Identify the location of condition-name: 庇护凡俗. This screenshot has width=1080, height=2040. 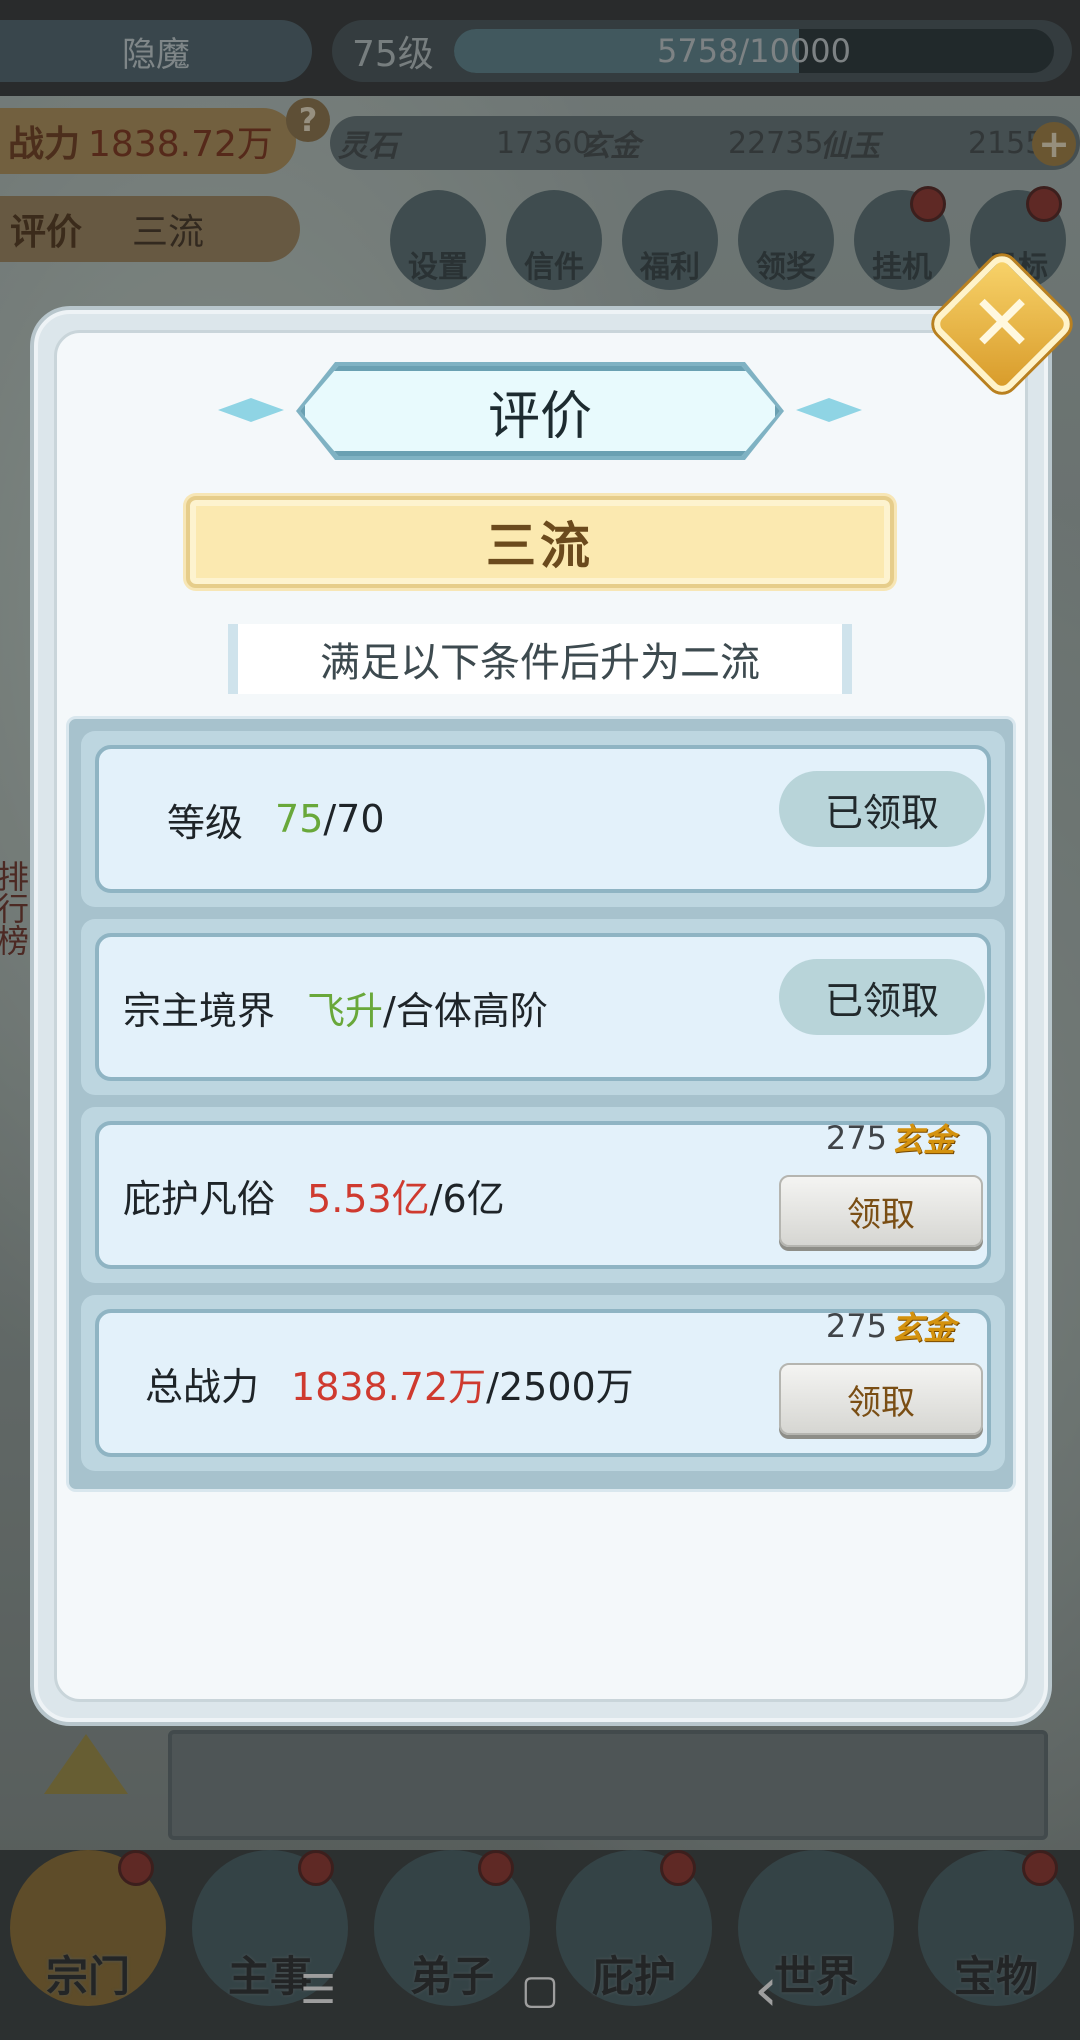
(199, 1198).